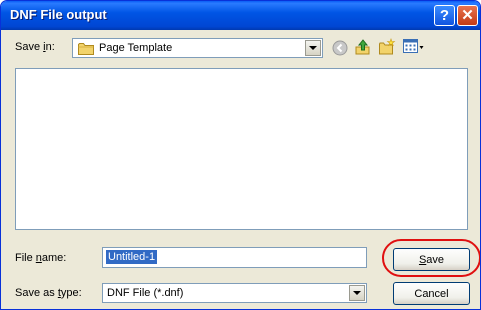  I want to click on file-name-input: Untitled-1, so click(234, 257).